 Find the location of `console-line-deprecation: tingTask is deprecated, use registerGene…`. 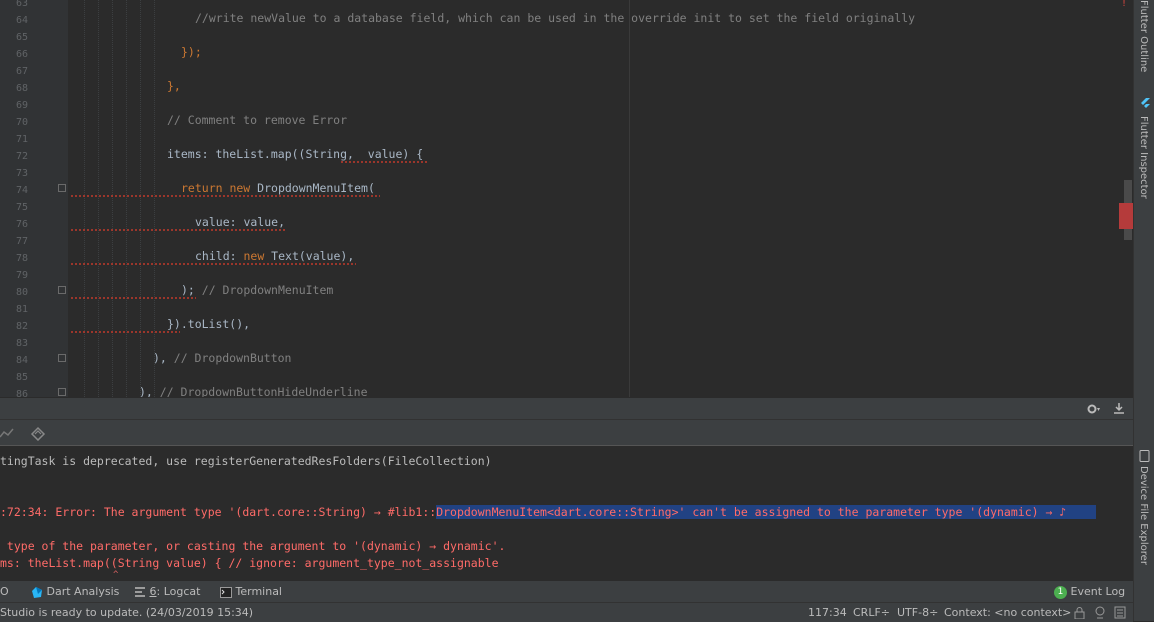

console-line-deprecation: tingTask is deprecated, use registerGene… is located at coordinates (246, 461).